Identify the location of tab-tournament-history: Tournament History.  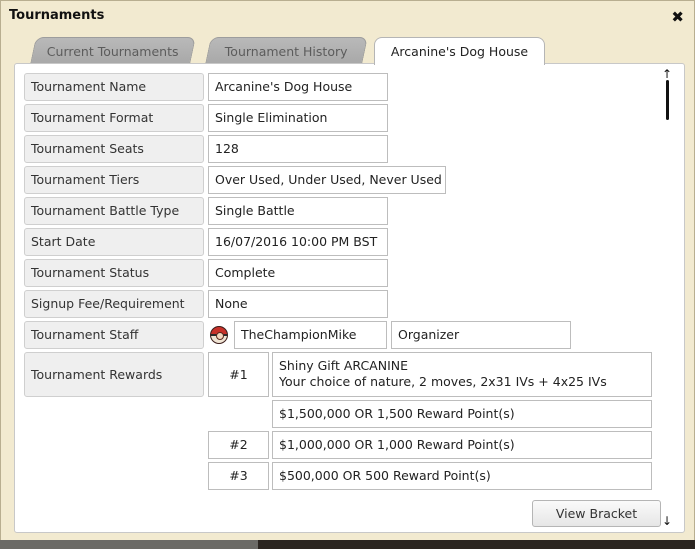
(286, 50).